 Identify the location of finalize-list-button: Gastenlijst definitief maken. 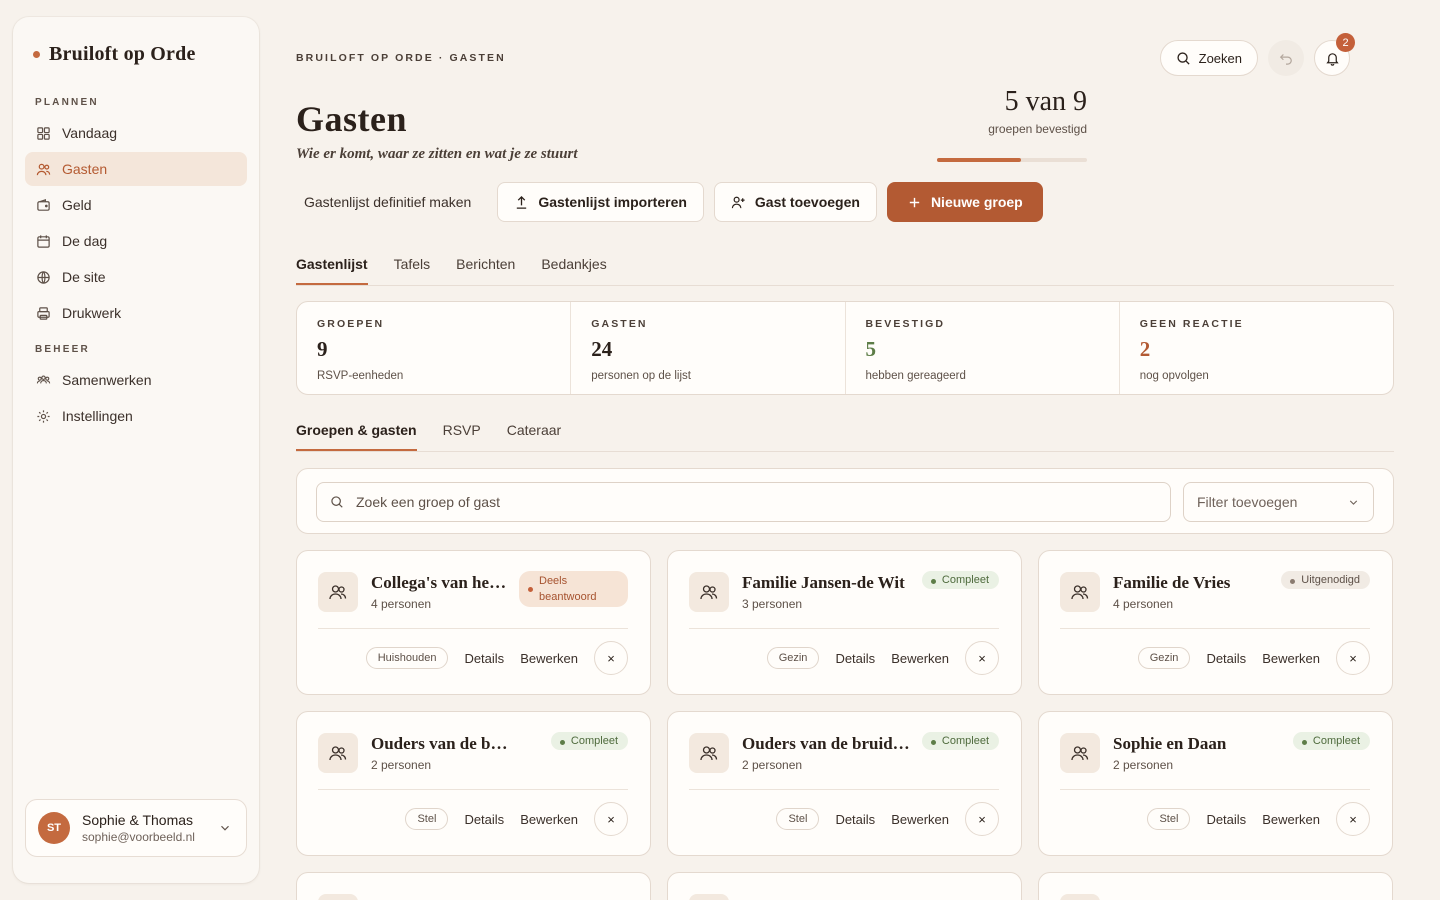
(391, 202).